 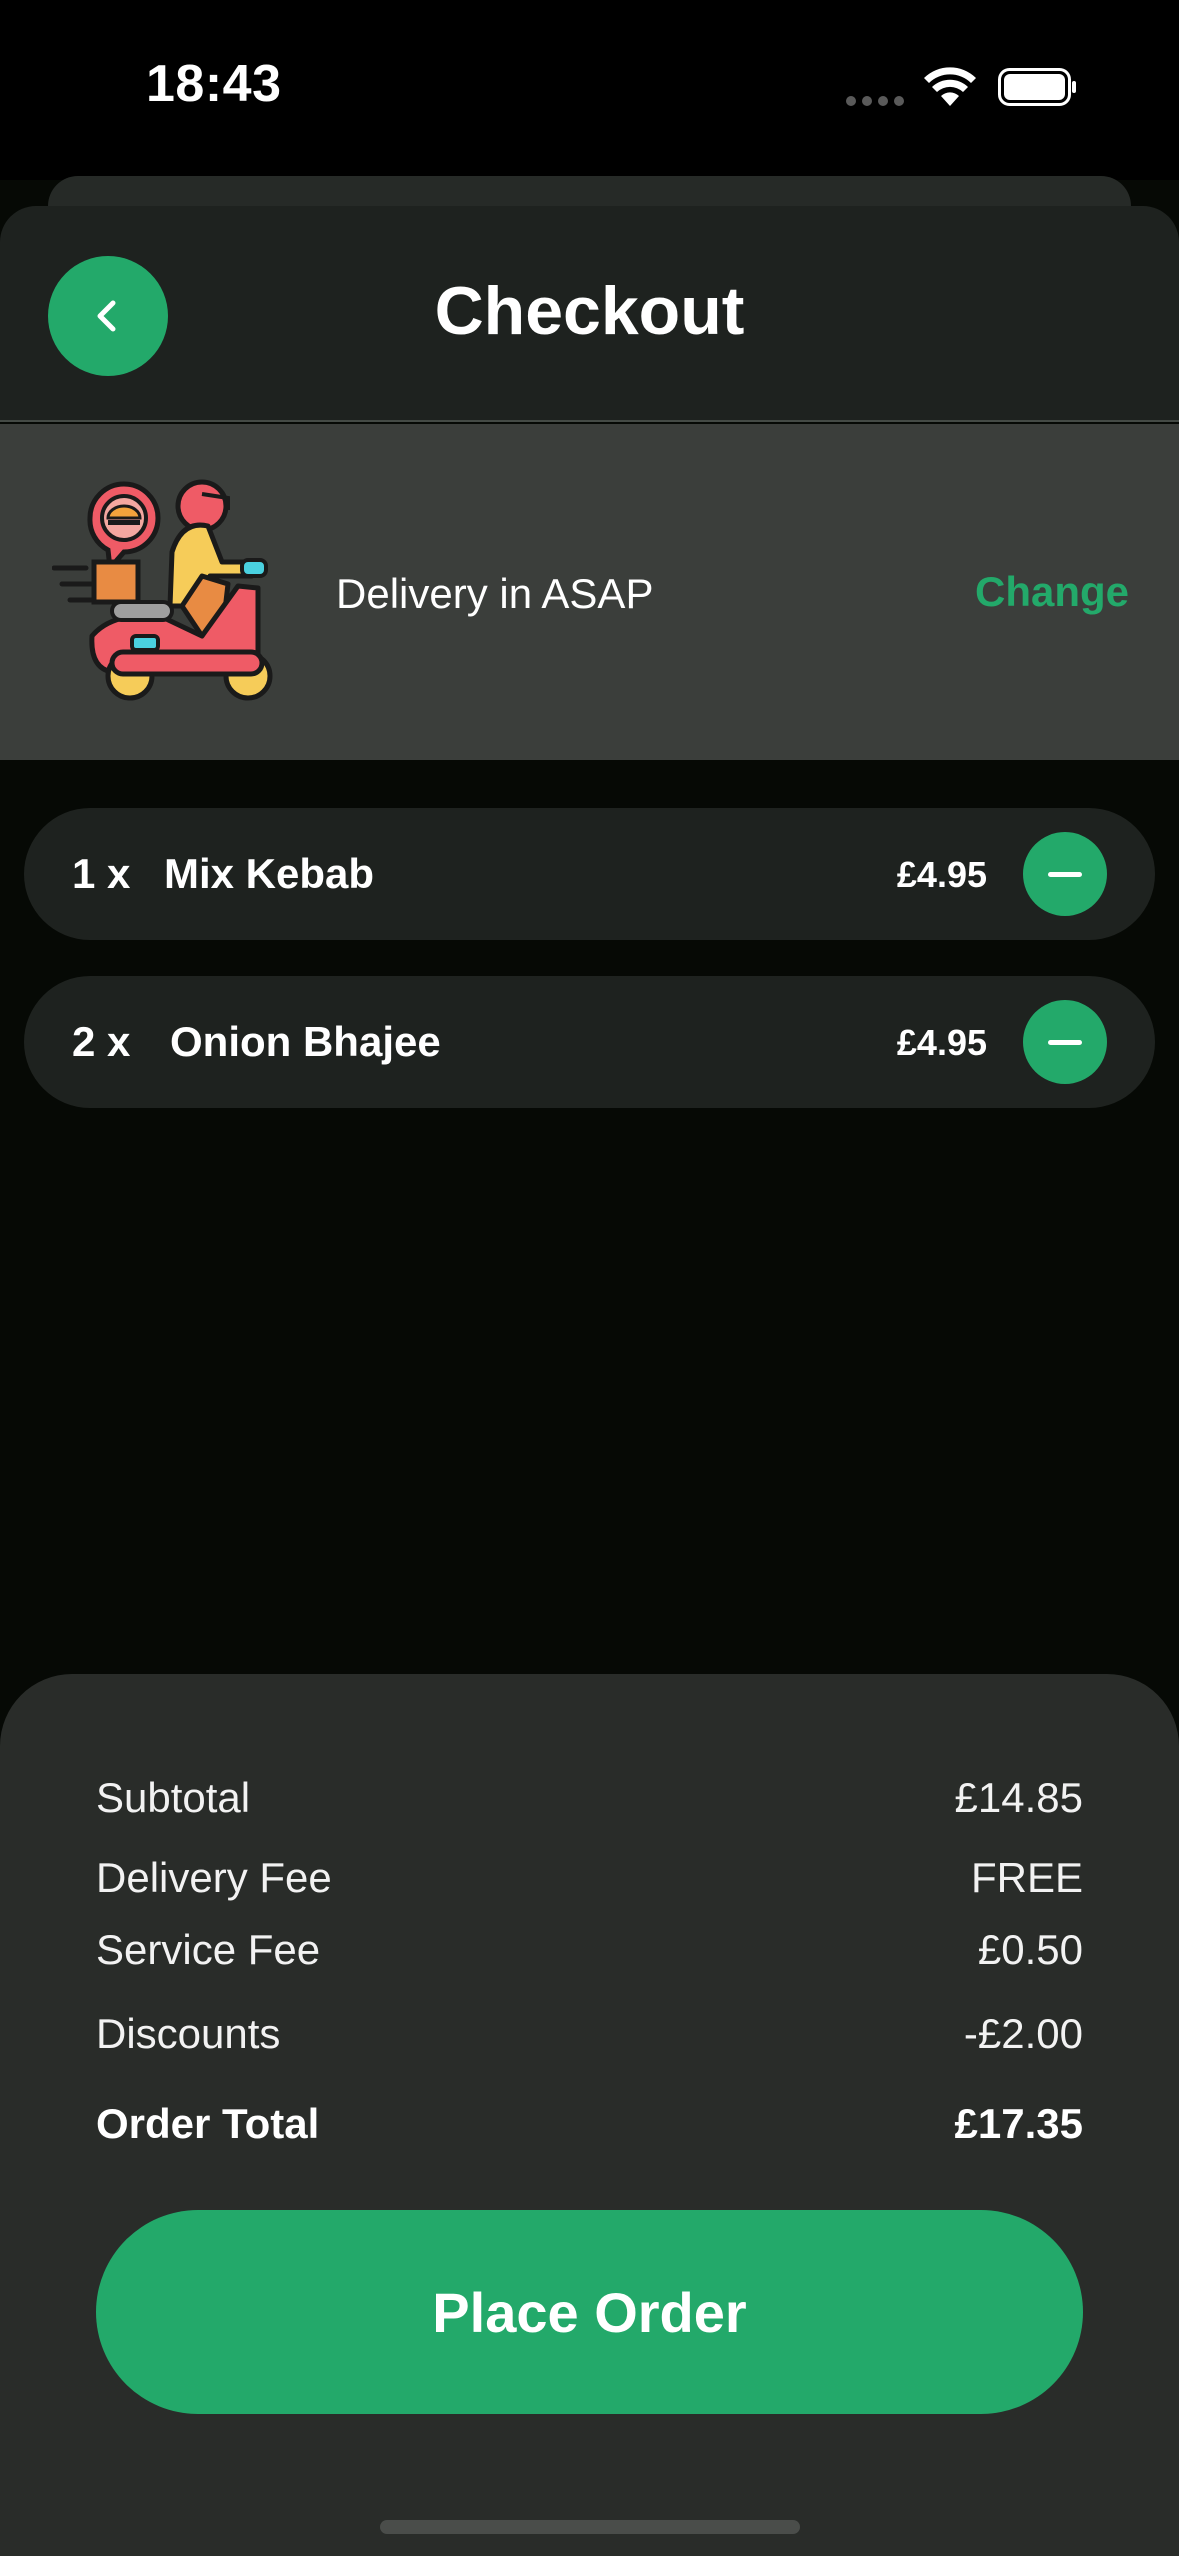 I want to click on home-indicator, so click(x=590, y=2527).